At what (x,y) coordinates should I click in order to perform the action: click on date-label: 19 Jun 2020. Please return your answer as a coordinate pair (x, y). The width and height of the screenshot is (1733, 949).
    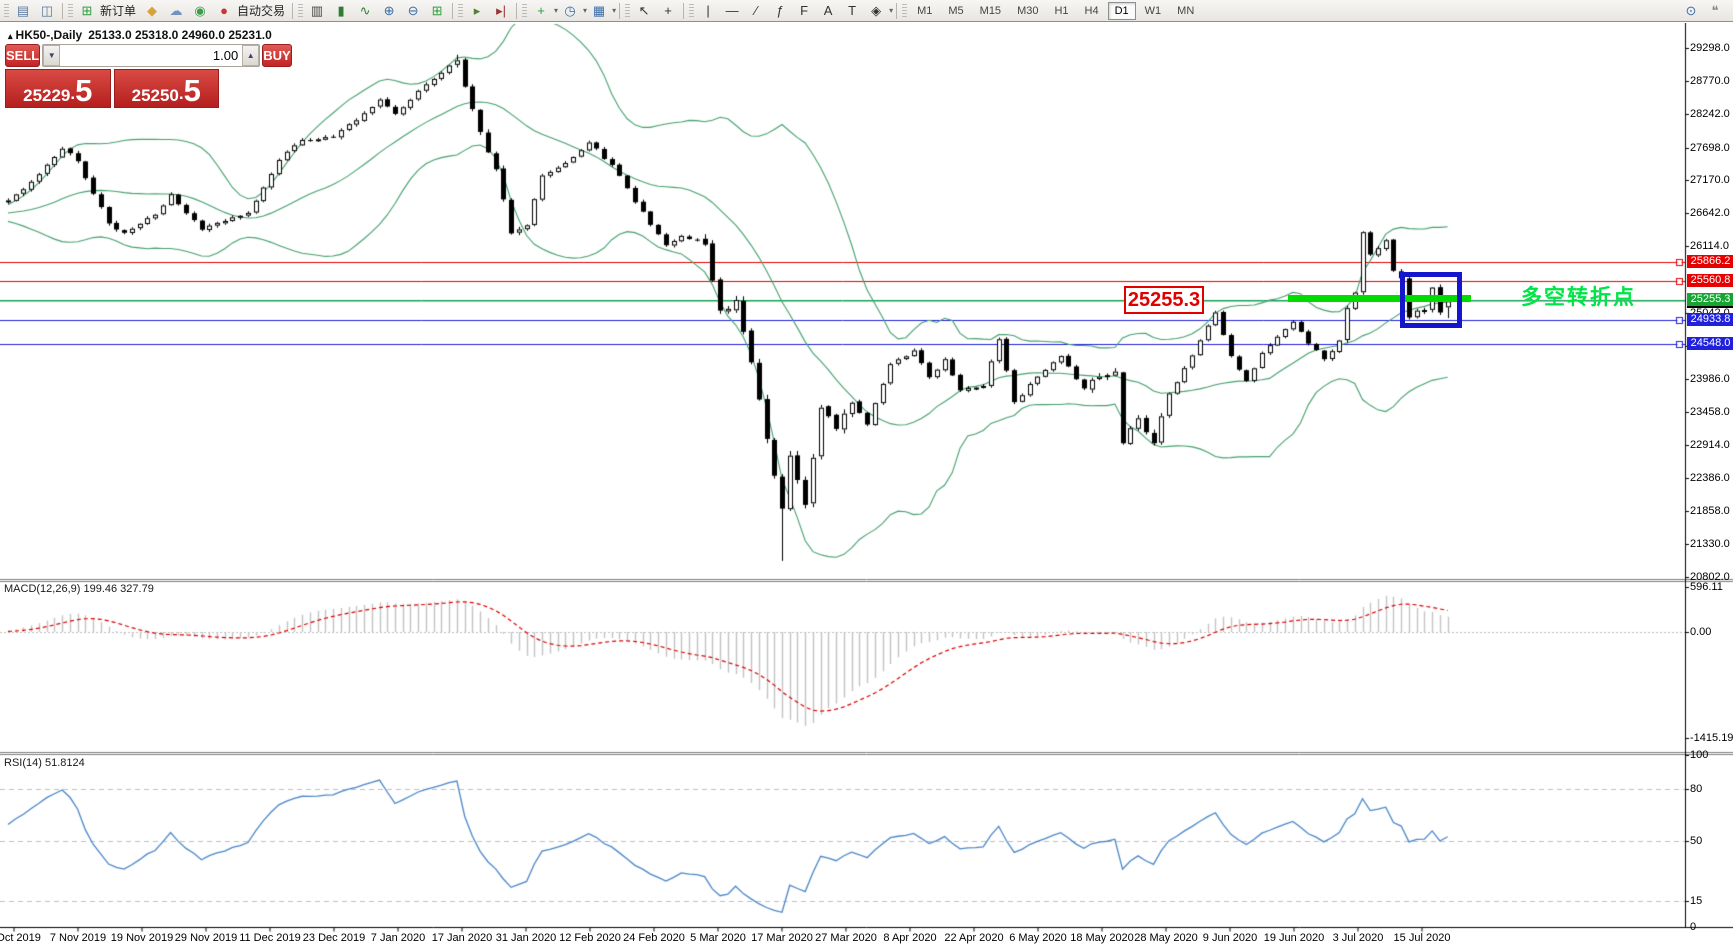
    Looking at the image, I should click on (1294, 938).